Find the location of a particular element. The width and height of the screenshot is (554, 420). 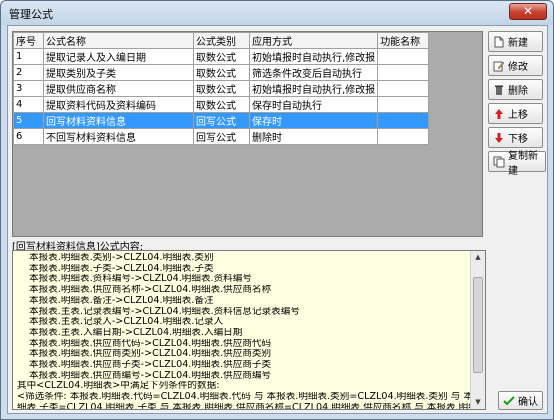

formula-text-line: 本报表.明细表.供应商编号->CLZL04.明细表.供应商编号 is located at coordinates (150, 375).